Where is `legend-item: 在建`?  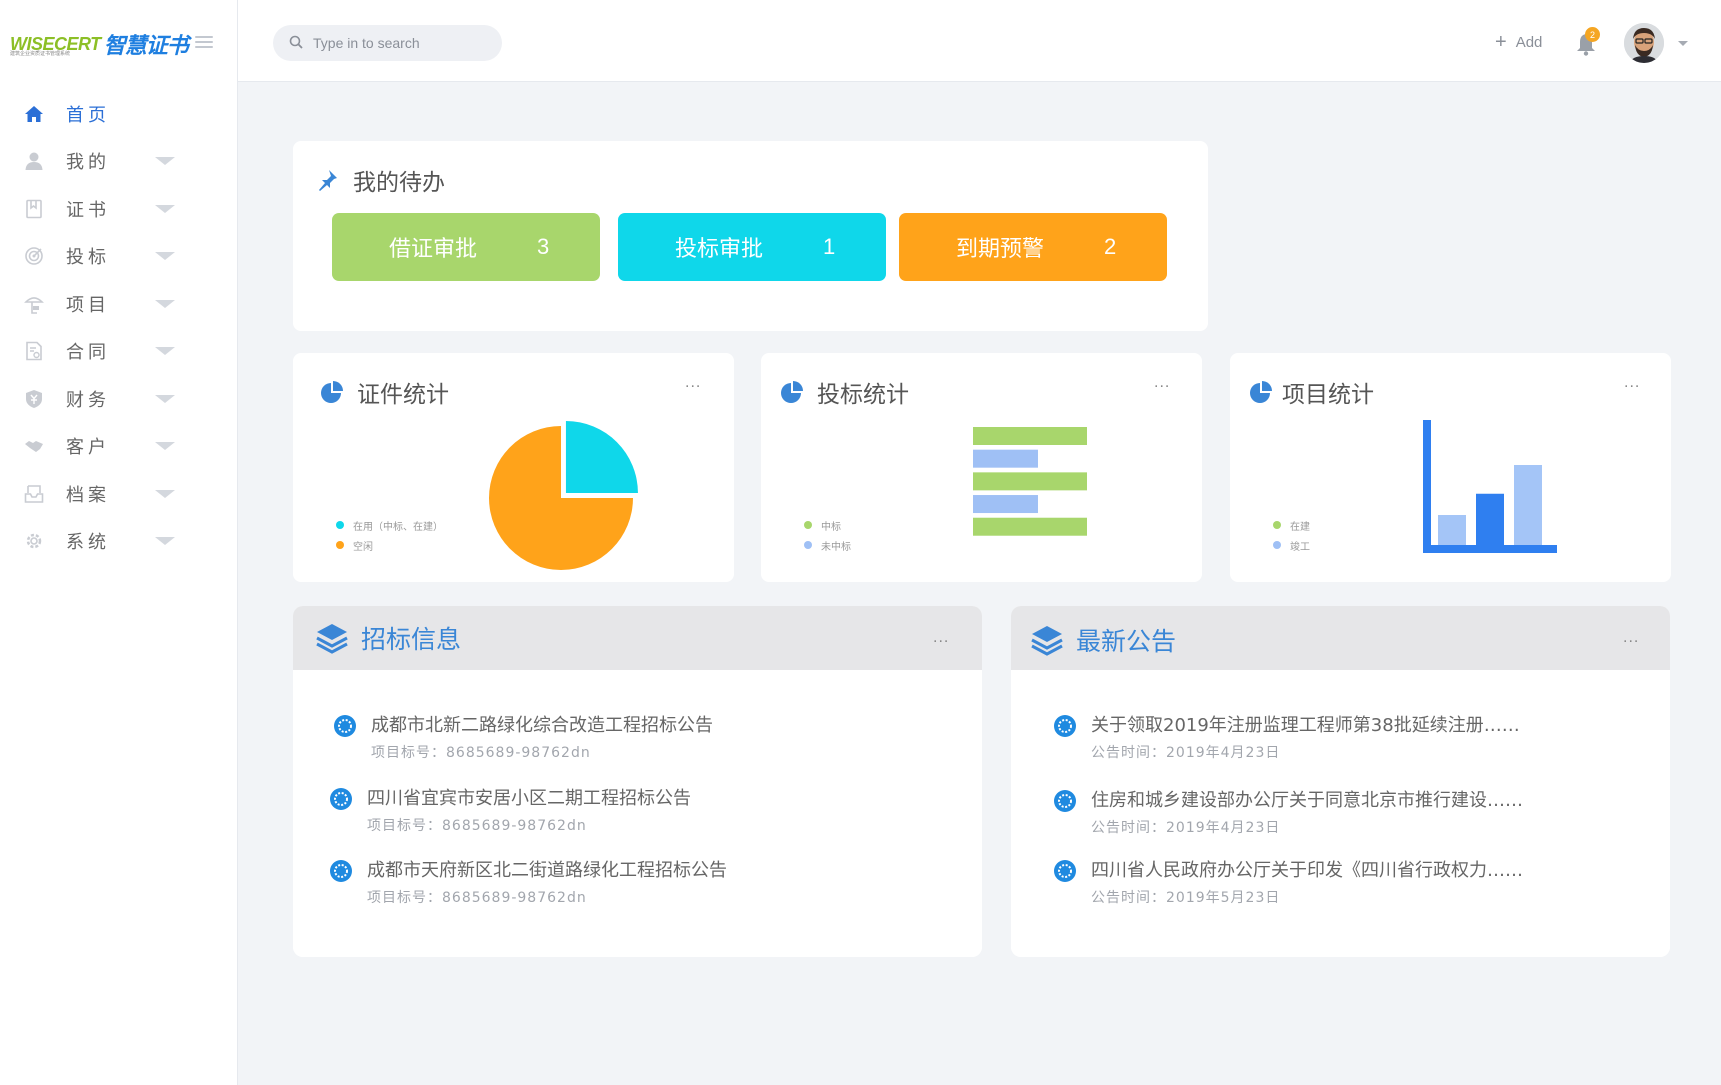 legend-item: 在建 is located at coordinates (1291, 525).